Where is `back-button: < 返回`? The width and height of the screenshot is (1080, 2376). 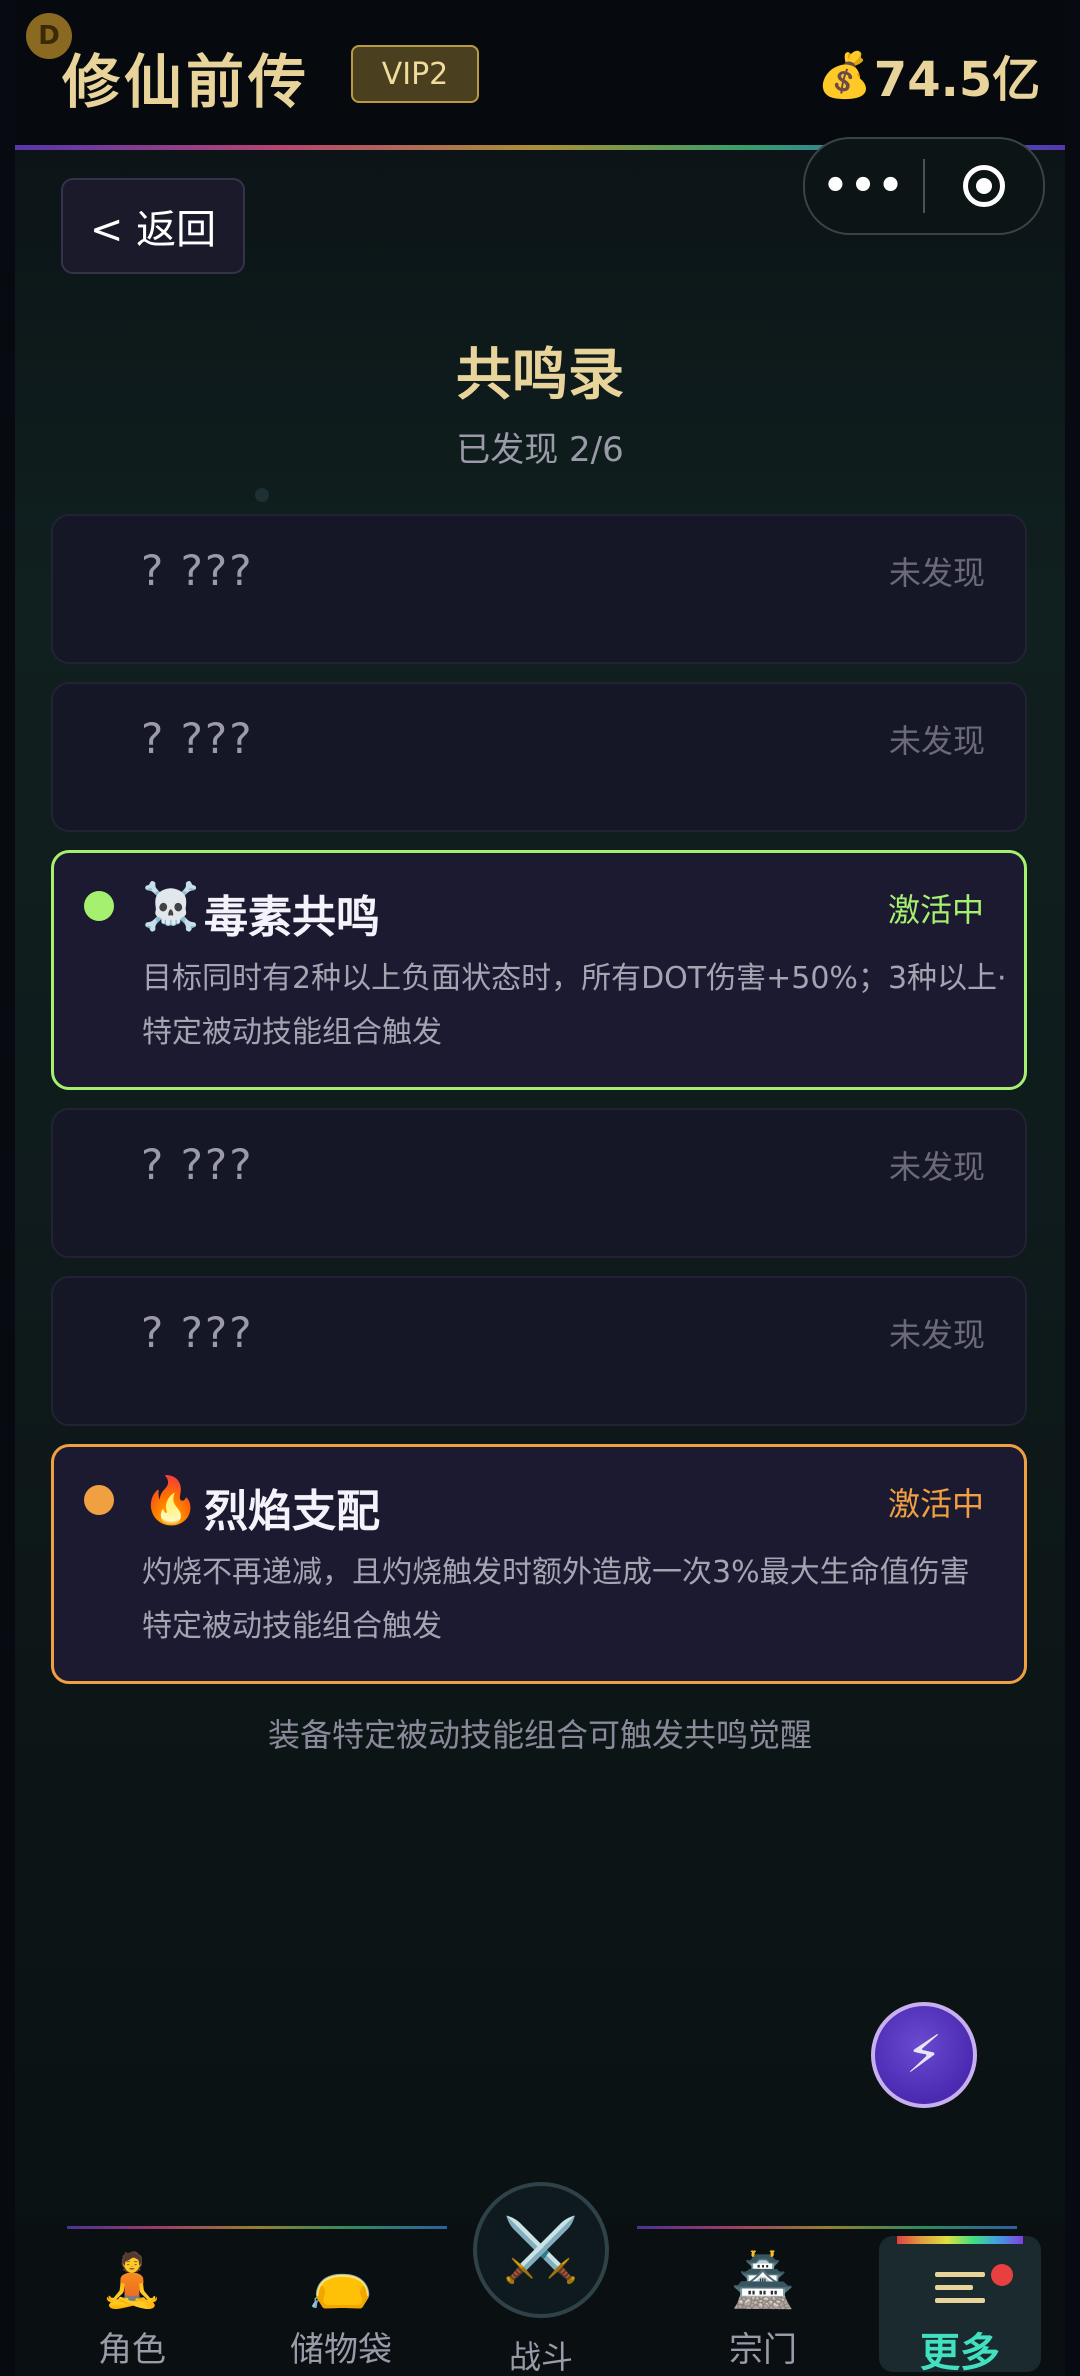
back-button: < 返回 is located at coordinates (153, 226).